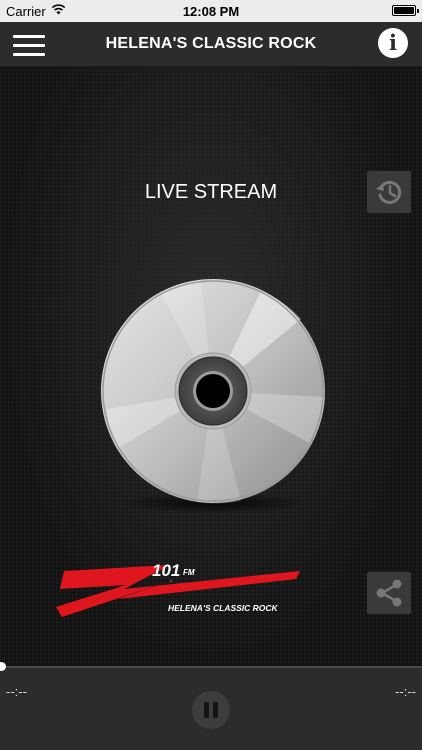  Describe the element at coordinates (189, 572) in the screenshot. I see `logo-band: FM` at that location.